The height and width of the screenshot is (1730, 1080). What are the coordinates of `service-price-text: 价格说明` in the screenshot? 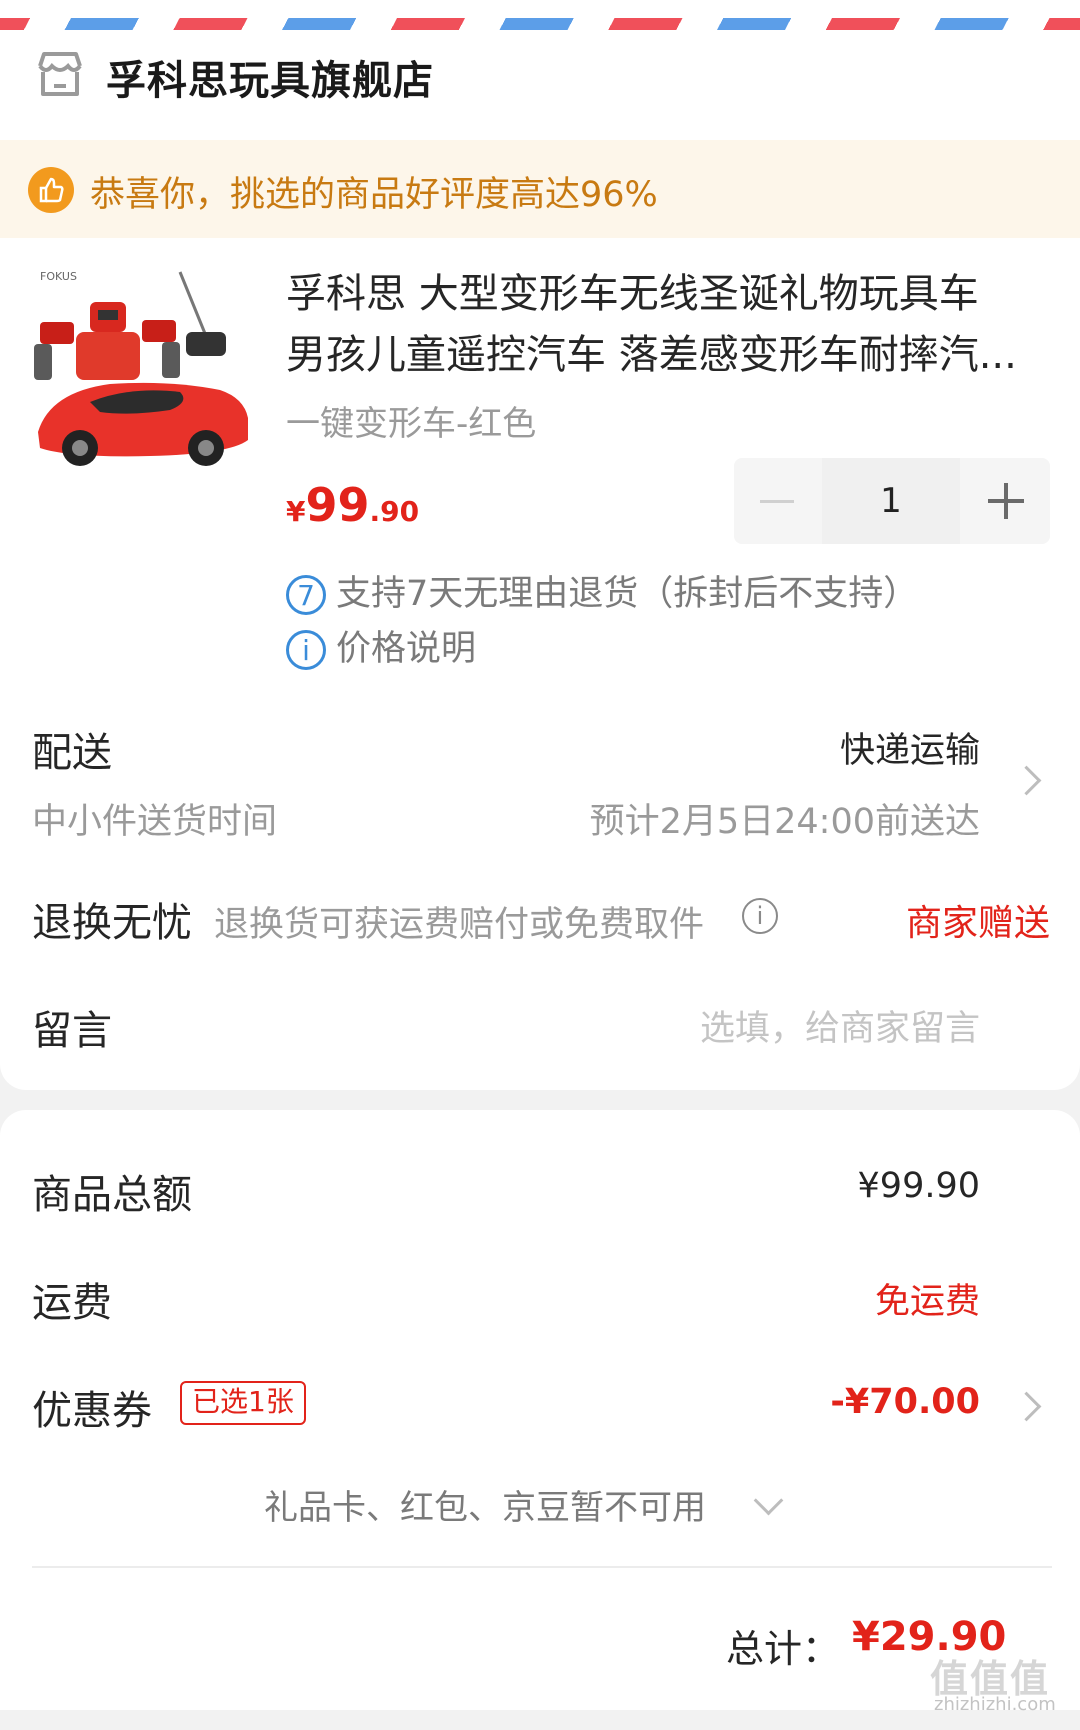 It's located at (406, 649).